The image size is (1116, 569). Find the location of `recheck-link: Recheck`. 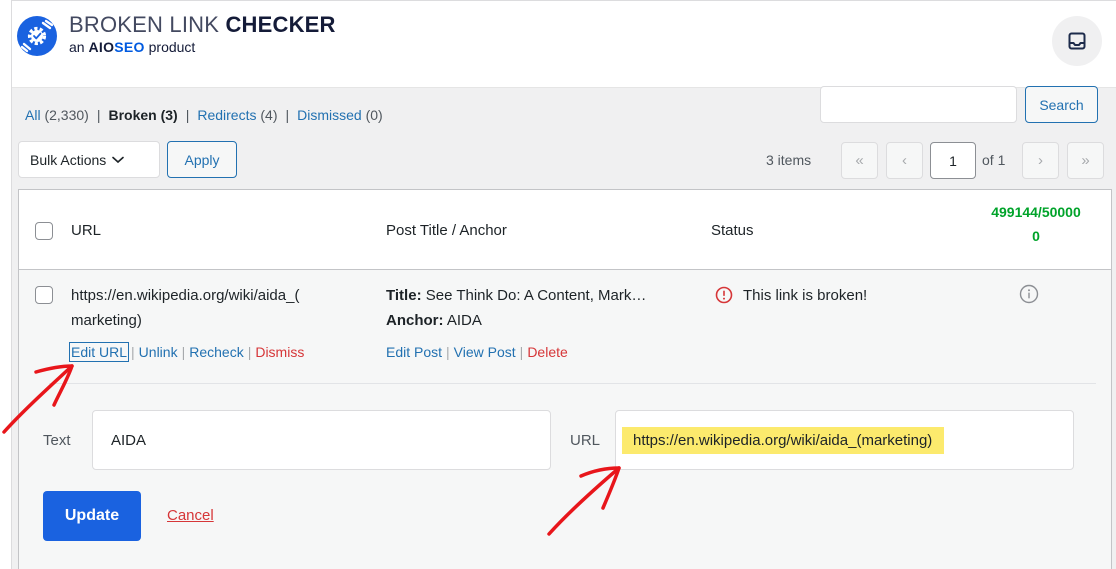

recheck-link: Recheck is located at coordinates (216, 352).